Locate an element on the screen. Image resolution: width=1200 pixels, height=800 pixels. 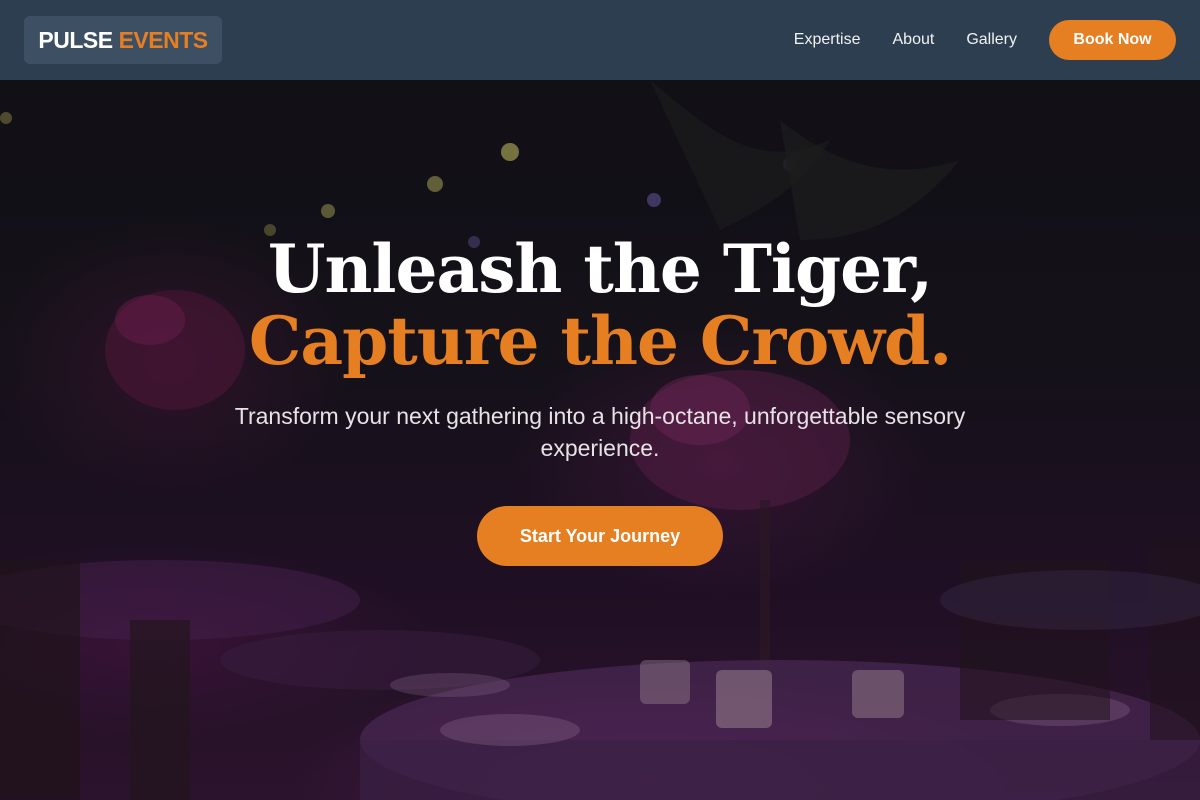
brand-name-part2: EVENTS is located at coordinates (163, 39).